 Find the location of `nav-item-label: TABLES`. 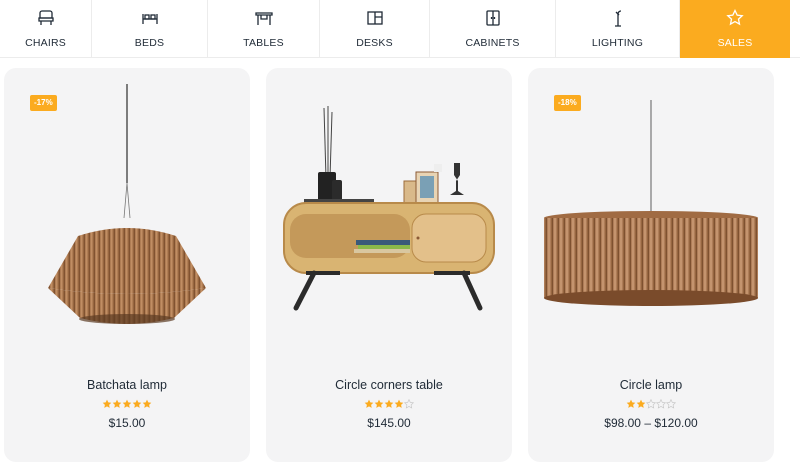

nav-item-label: TABLES is located at coordinates (263, 43).